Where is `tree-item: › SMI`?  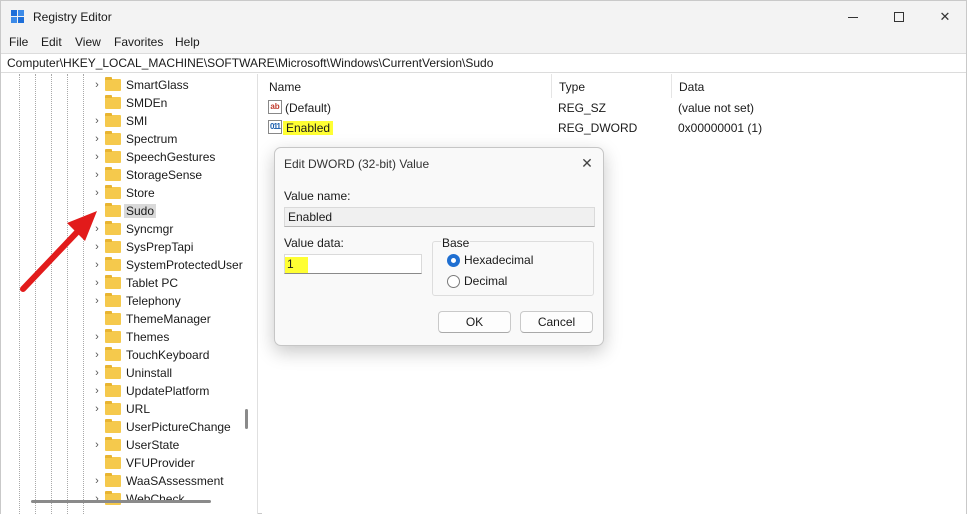
tree-item: › SMI is located at coordinates (121, 121).